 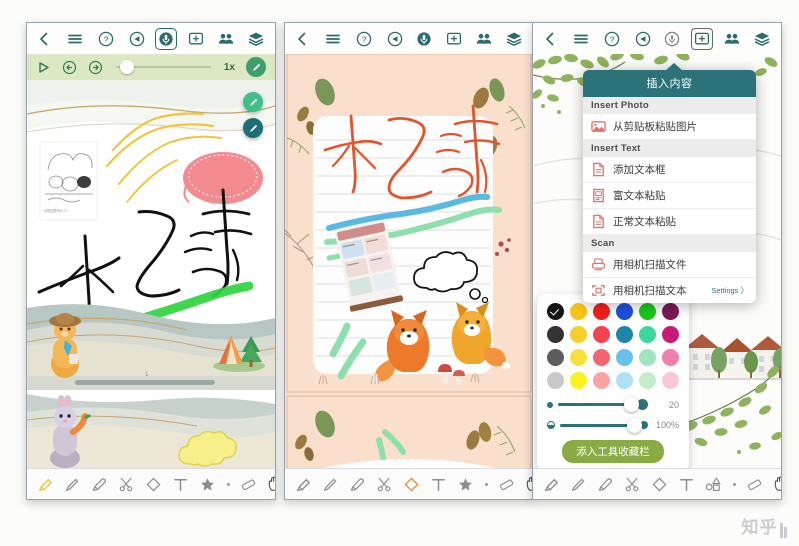 I want to click on shapes-icon, so click(x=713, y=484).